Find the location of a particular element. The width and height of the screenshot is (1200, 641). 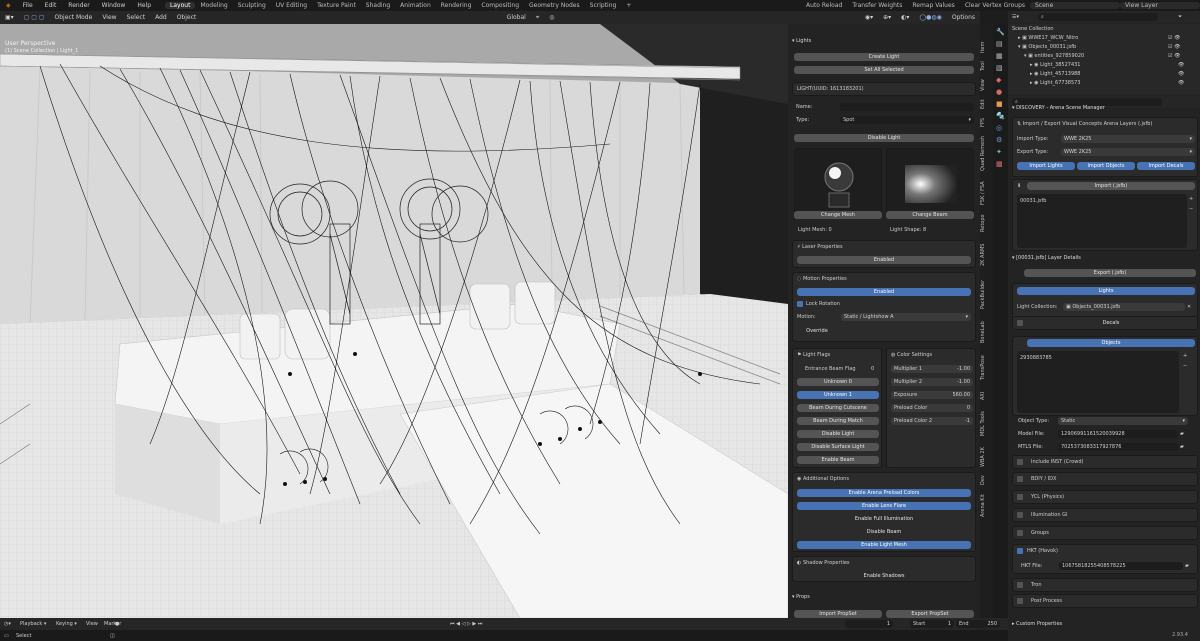

start-frame-field: Start 1 is located at coordinates (932, 624).